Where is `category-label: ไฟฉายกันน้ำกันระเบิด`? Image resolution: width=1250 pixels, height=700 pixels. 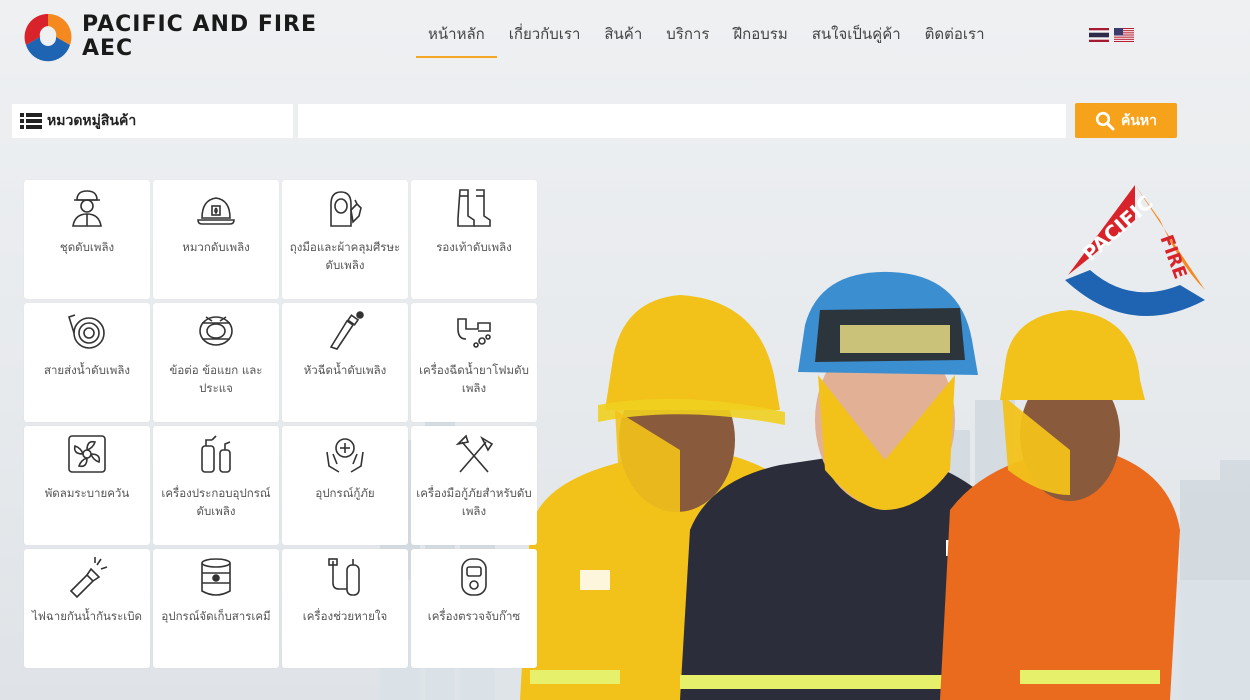
category-label: ไฟฉายกันน้ำกันระเบิด is located at coordinates (87, 616).